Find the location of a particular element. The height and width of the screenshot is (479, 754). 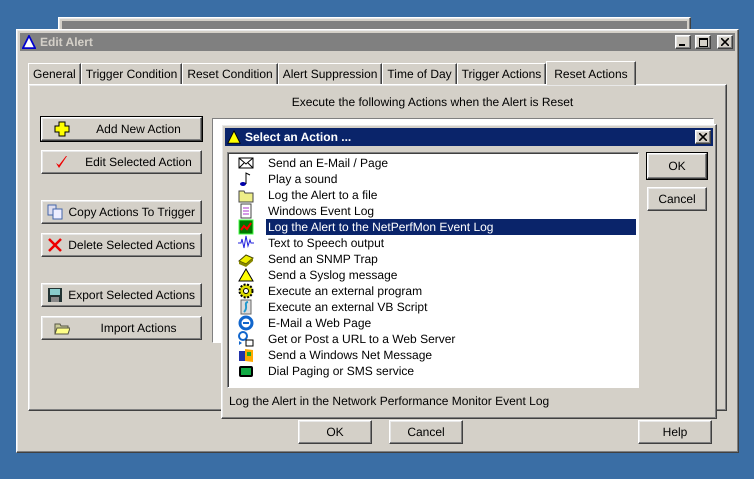

list-item: Execute an external program is located at coordinates (345, 291).